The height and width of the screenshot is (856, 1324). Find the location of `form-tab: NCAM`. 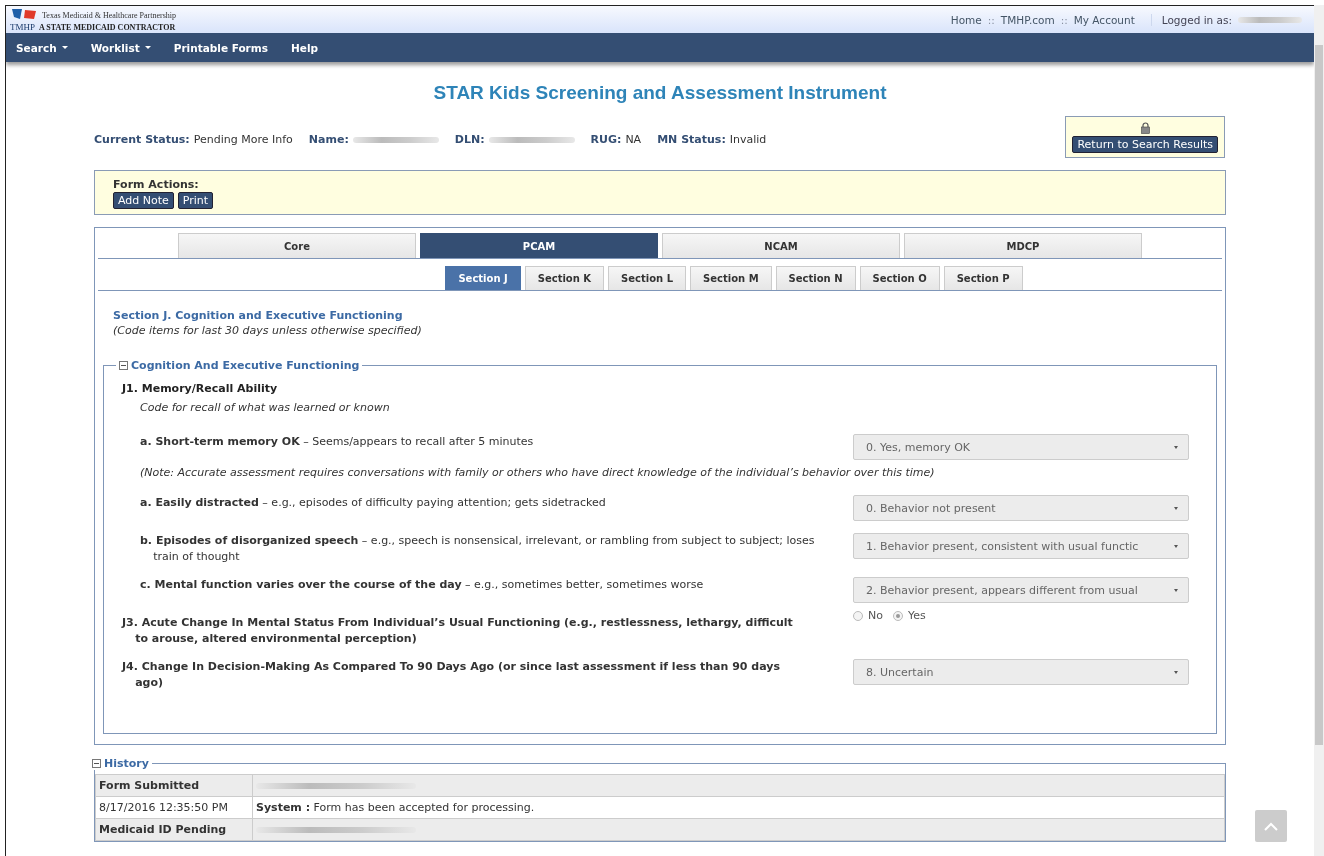

form-tab: NCAM is located at coordinates (781, 245).